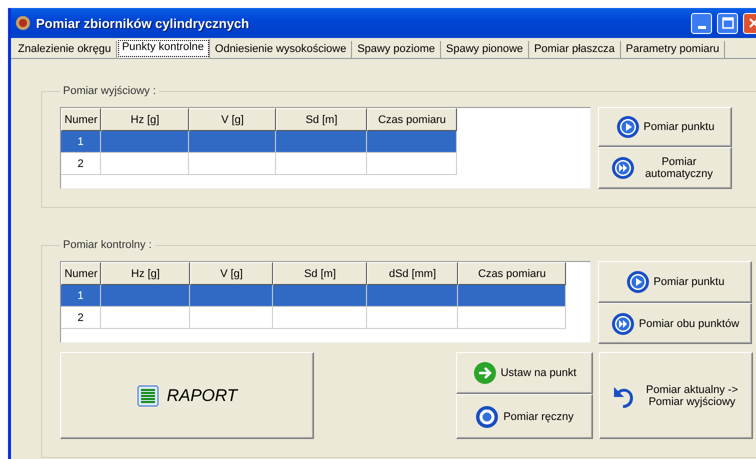 This screenshot has height=459, width=756. I want to click on measure-both-button: Pomiar obu punktów, so click(675, 323).